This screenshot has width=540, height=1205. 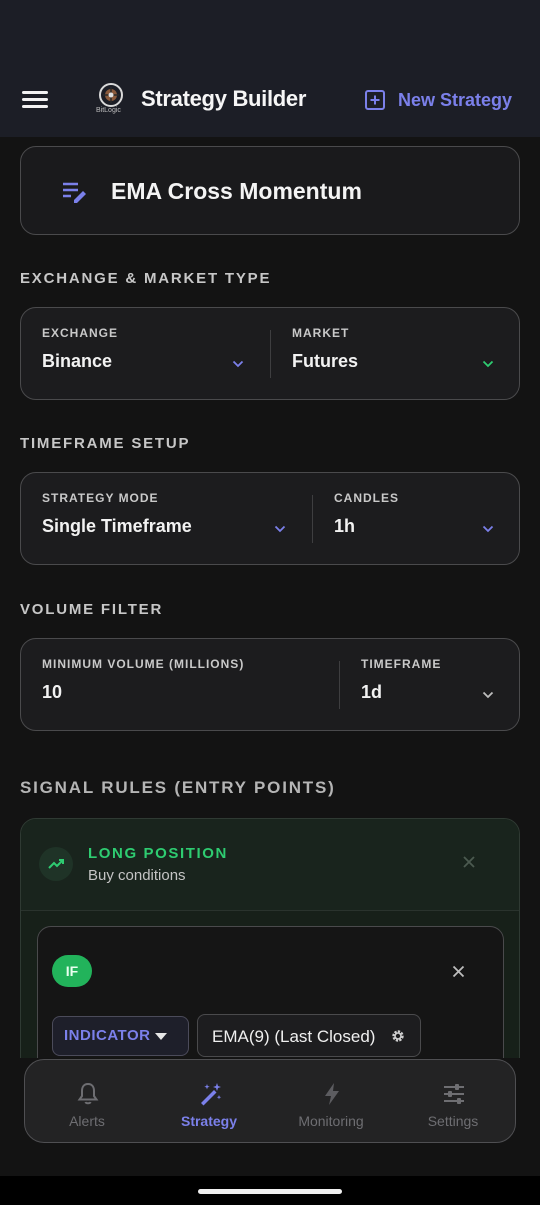 What do you see at coordinates (236, 191) in the screenshot?
I see `strategy-name: EMA Cross Momentum` at bounding box center [236, 191].